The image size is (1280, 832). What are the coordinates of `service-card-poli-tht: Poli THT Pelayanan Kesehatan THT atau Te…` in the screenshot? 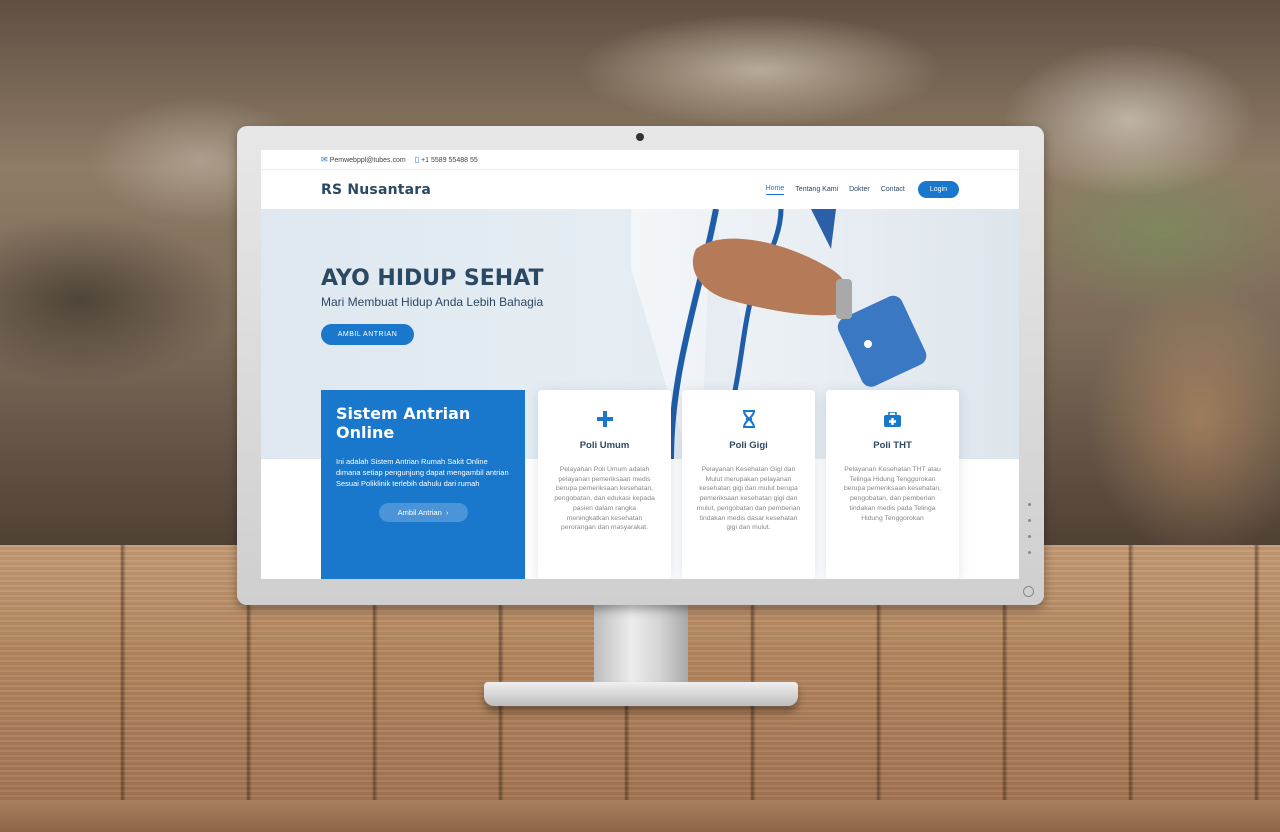 It's located at (892, 484).